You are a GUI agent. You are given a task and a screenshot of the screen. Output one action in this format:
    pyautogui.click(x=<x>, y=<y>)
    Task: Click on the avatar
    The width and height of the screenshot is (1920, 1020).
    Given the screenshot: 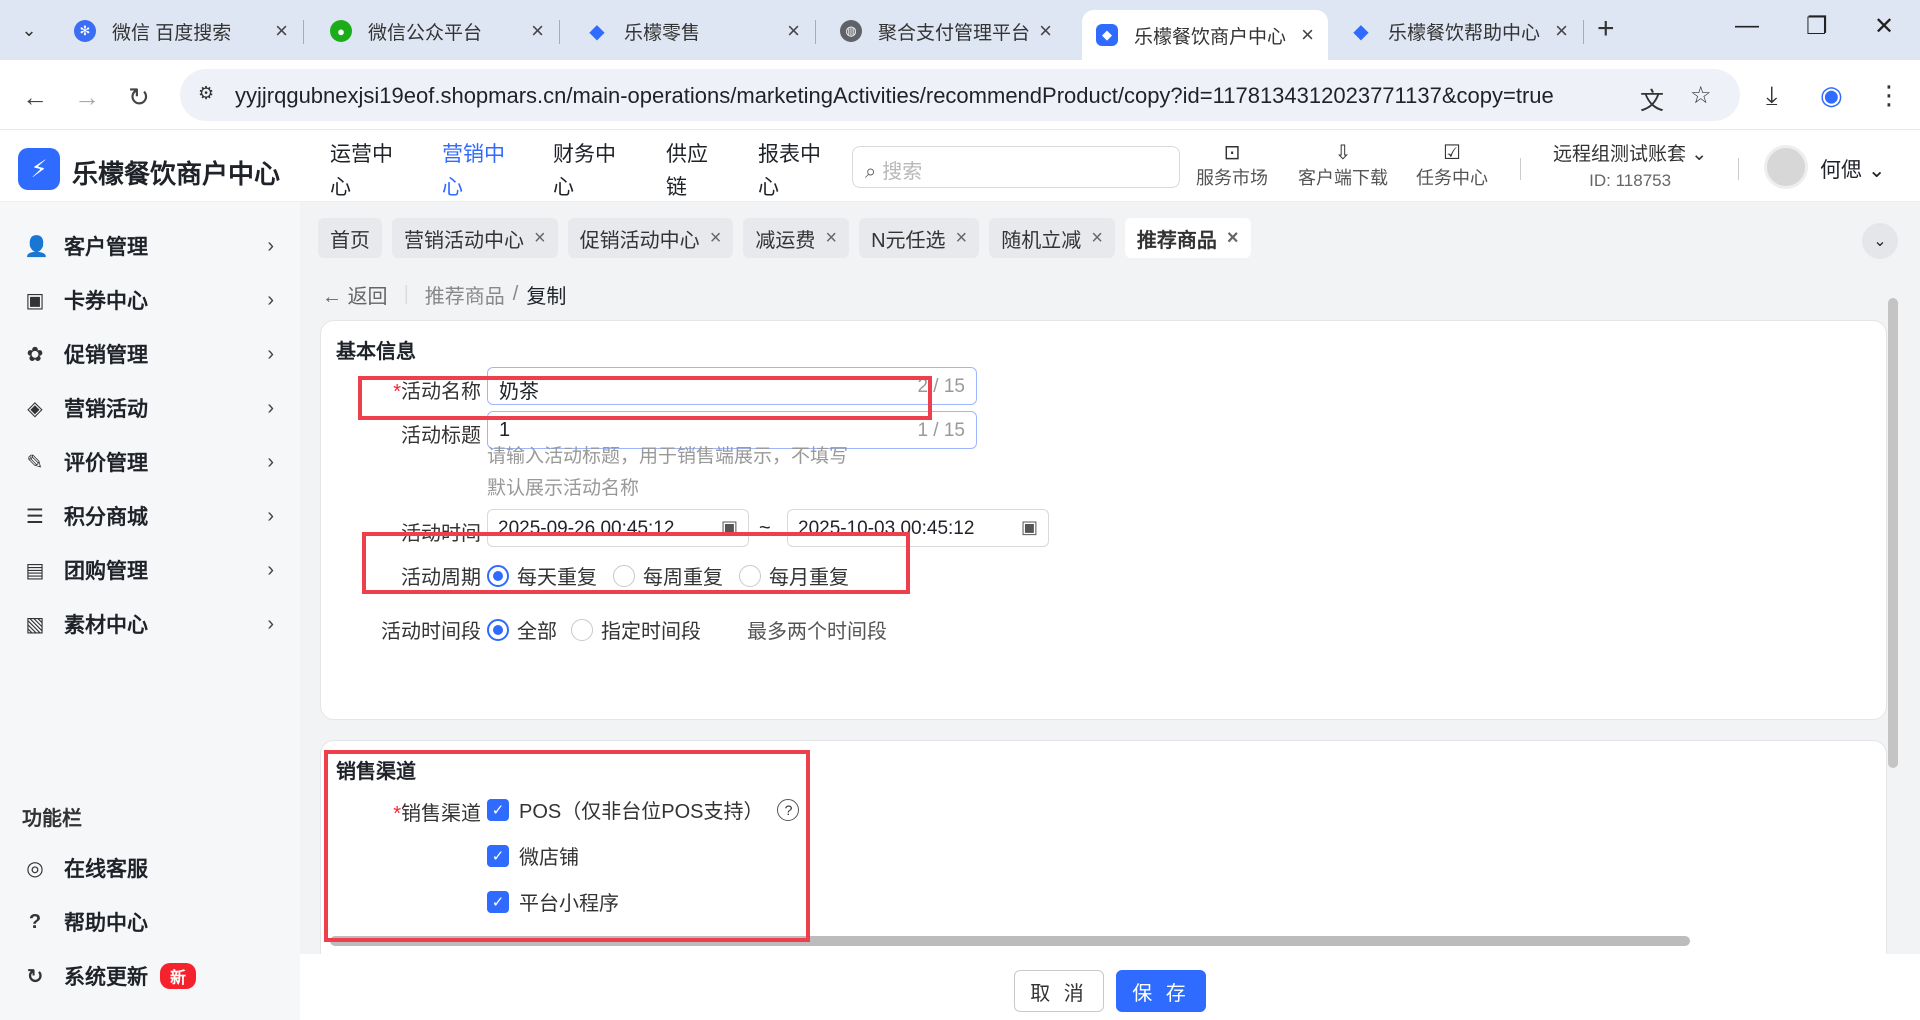 What is the action you would take?
    pyautogui.click(x=1786, y=167)
    